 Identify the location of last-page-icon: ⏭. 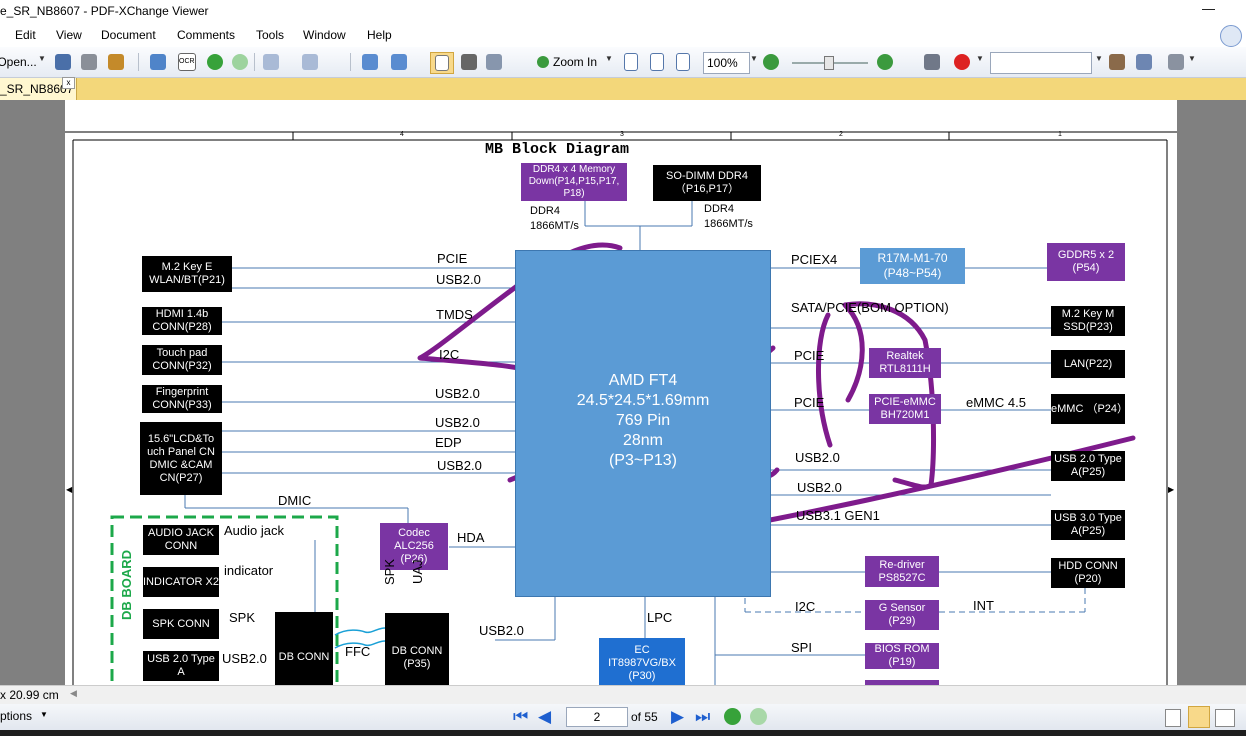
(702, 717).